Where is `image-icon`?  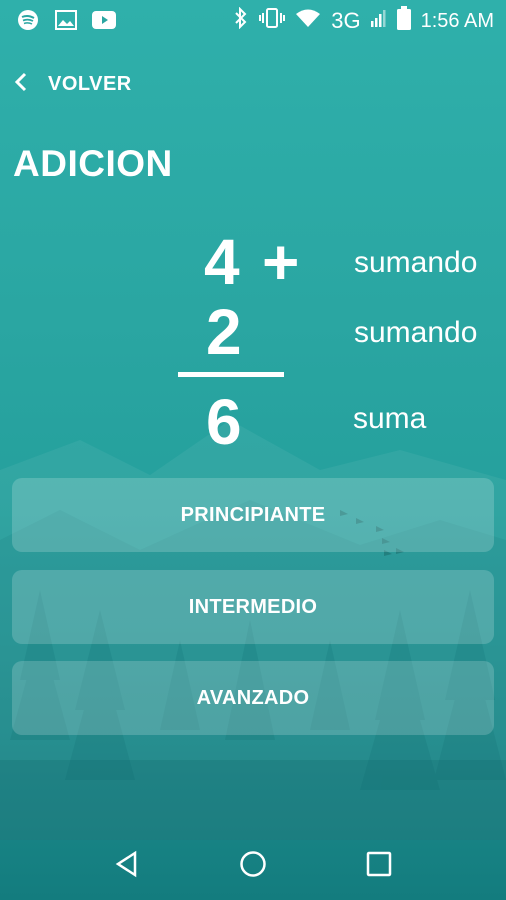
image-icon is located at coordinates (66, 20).